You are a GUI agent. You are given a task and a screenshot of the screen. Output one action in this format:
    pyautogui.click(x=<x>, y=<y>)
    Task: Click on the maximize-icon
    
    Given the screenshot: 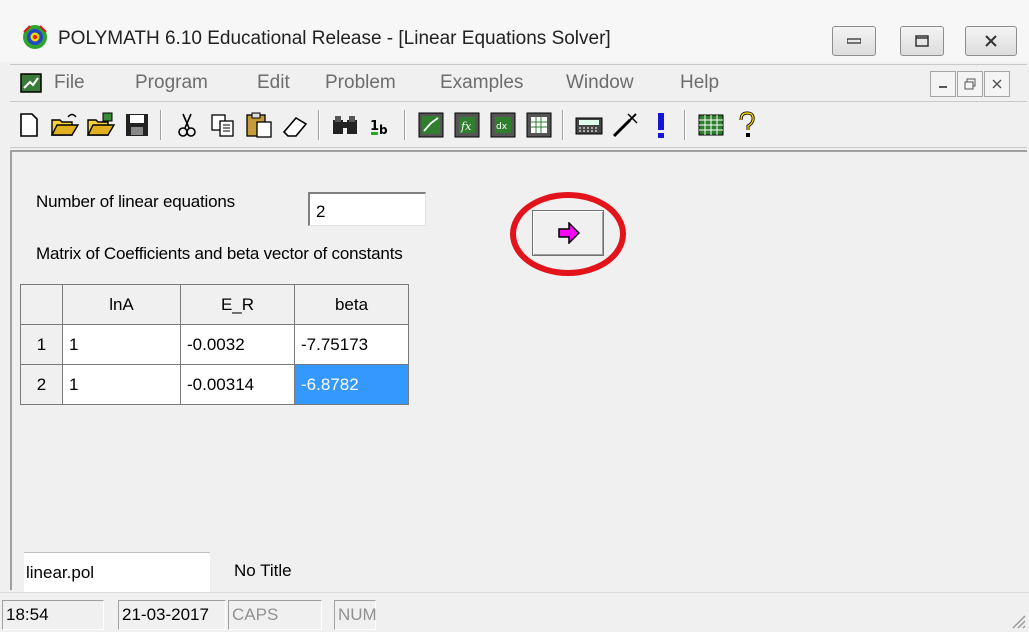 What is the action you would take?
    pyautogui.click(x=922, y=41)
    